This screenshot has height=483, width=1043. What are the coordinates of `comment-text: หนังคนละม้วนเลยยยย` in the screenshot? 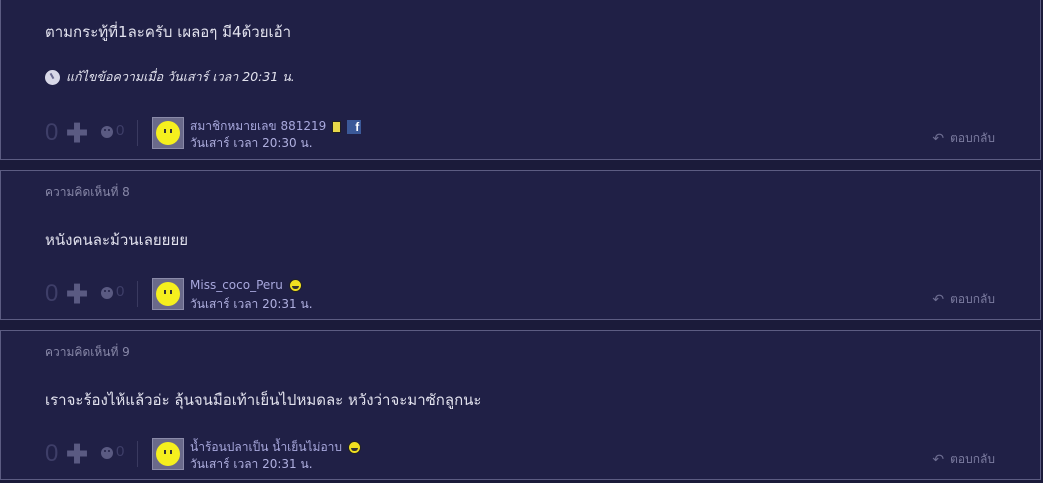 It's located at (117, 240).